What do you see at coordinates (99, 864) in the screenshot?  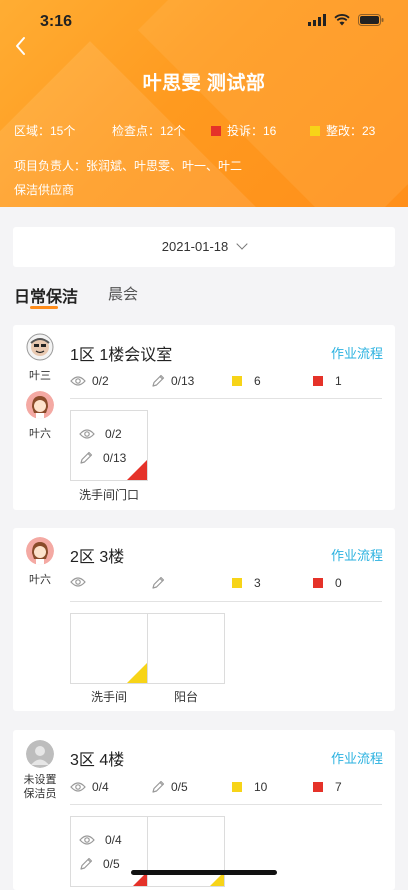 I see `tile-edits: 0/5` at bounding box center [99, 864].